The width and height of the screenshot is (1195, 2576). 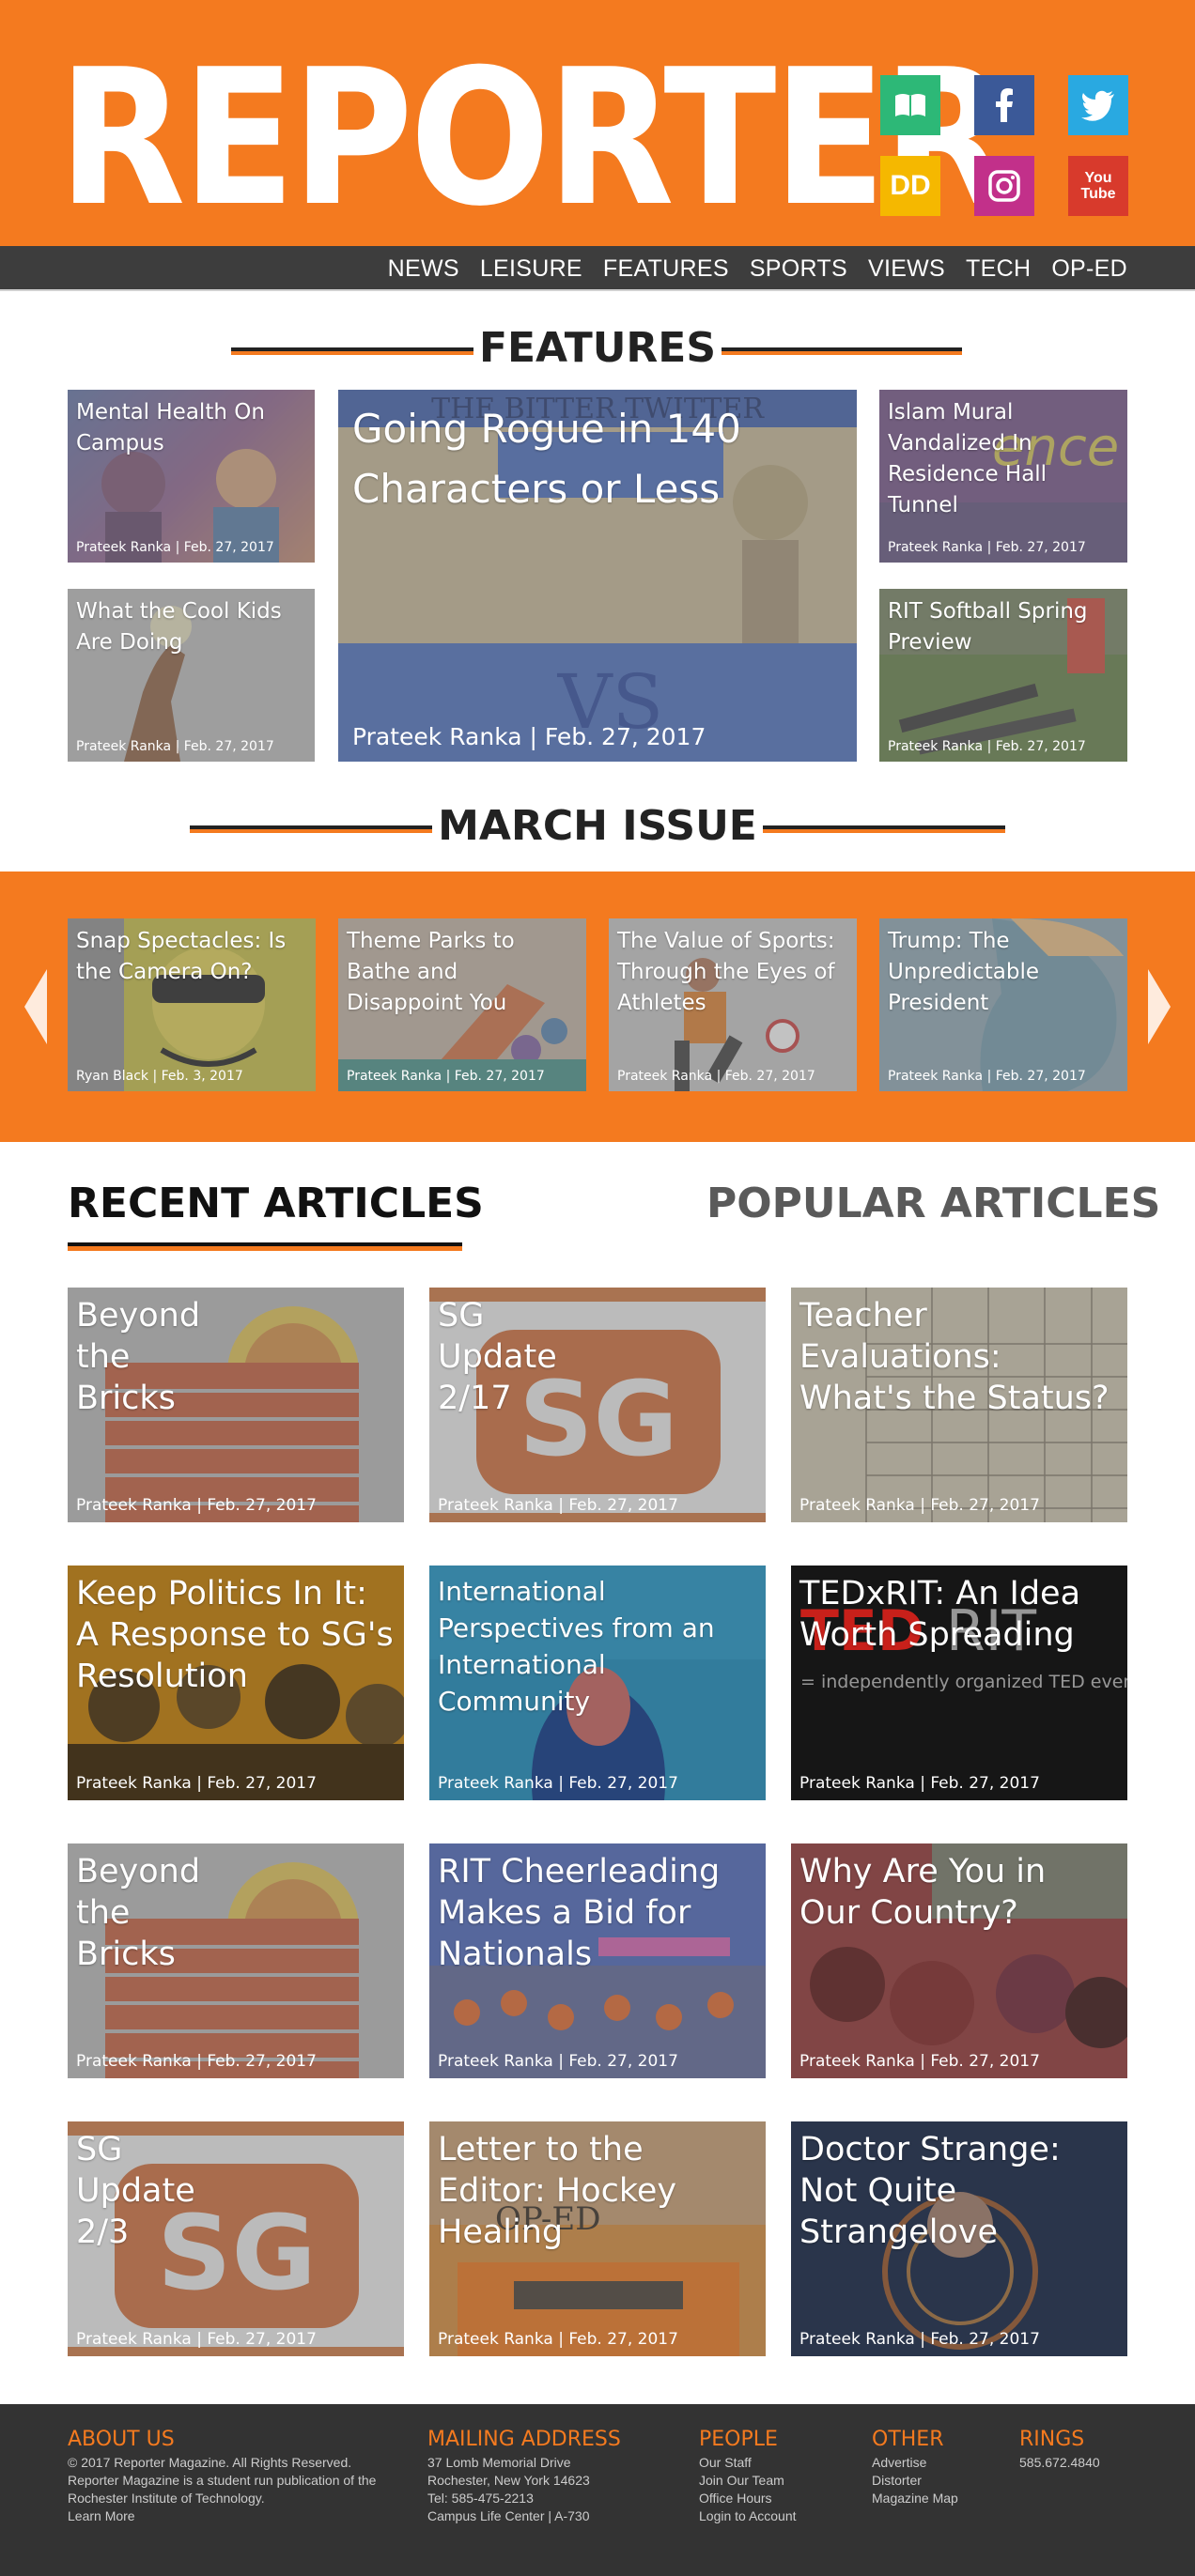 What do you see at coordinates (937, 2481) in the screenshot?
I see `footer-link-distorter: Distorter` at bounding box center [937, 2481].